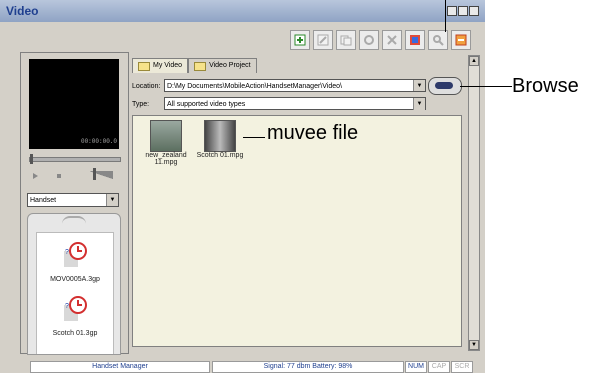 This screenshot has height=373, width=598. Describe the element at coordinates (146, 86) in the screenshot. I see `location-label: Location:` at that location.